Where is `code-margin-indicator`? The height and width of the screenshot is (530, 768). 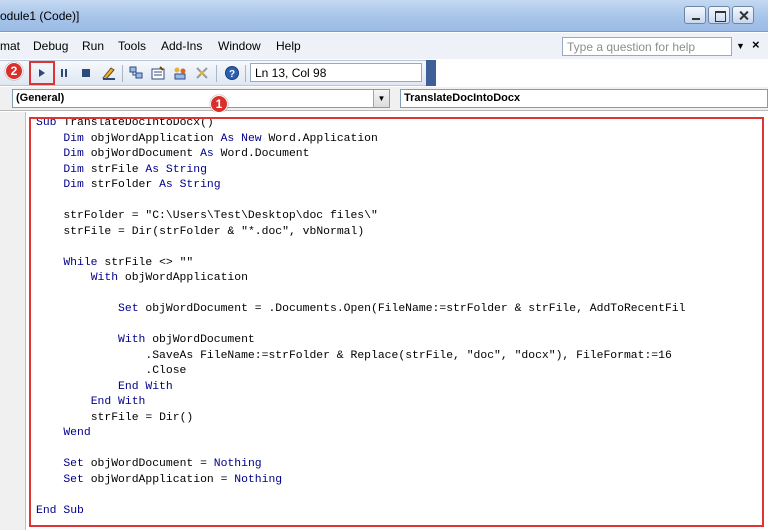 code-margin-indicator is located at coordinates (13, 321).